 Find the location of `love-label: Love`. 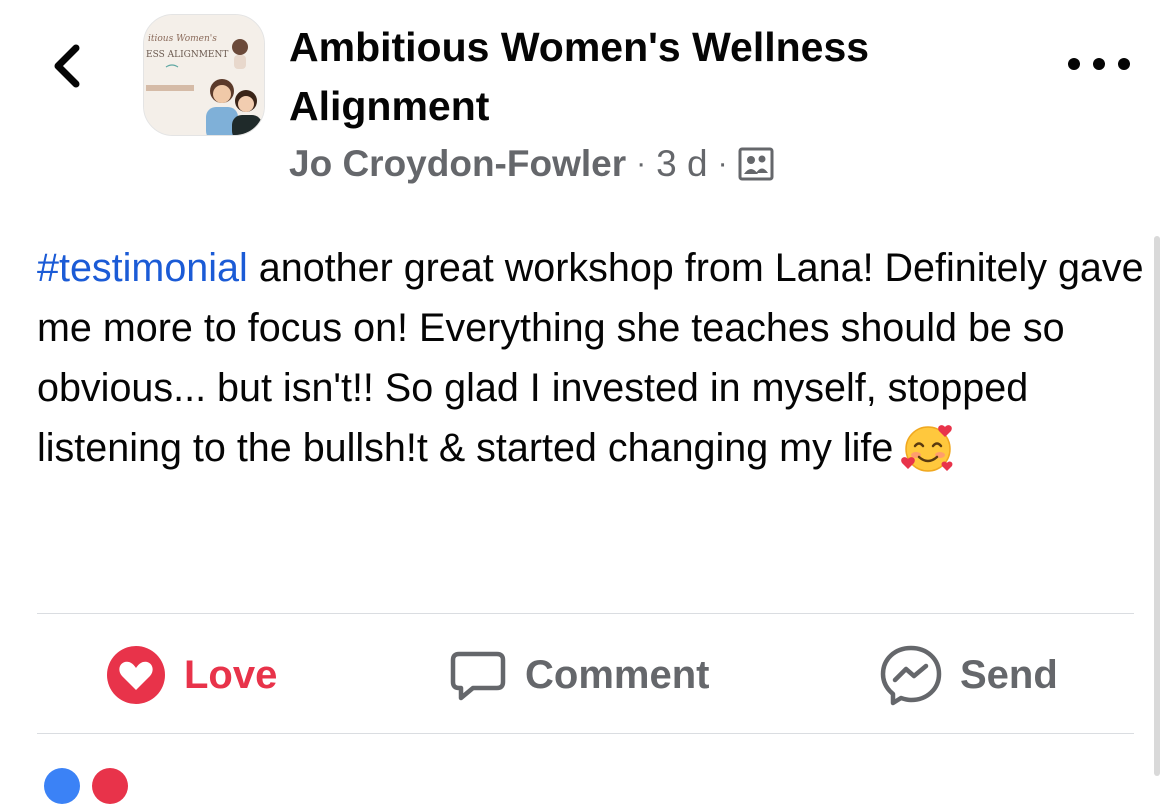

love-label: Love is located at coordinates (231, 674).